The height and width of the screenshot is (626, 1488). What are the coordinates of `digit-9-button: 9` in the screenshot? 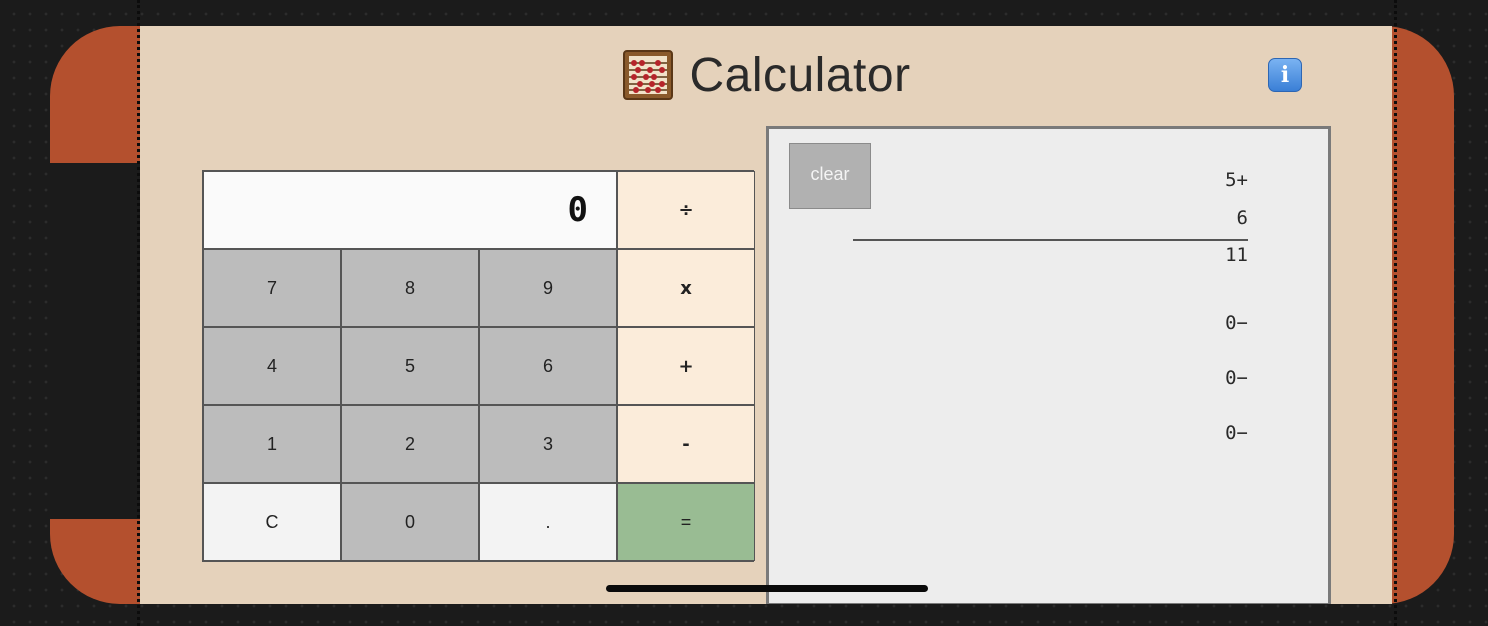 It's located at (548, 288).